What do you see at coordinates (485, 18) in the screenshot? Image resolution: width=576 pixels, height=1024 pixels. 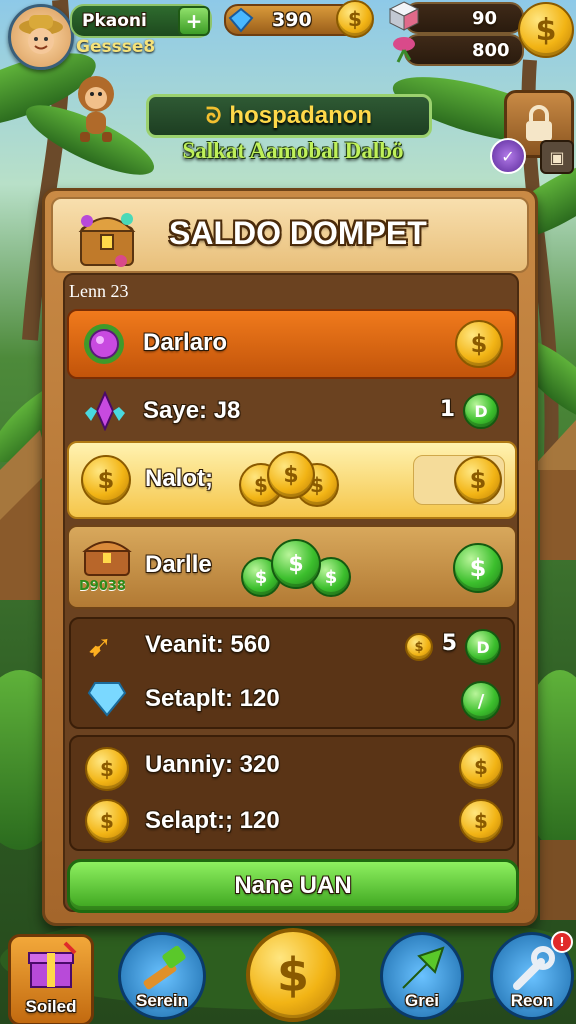 I see `top-right-value: 90` at bounding box center [485, 18].